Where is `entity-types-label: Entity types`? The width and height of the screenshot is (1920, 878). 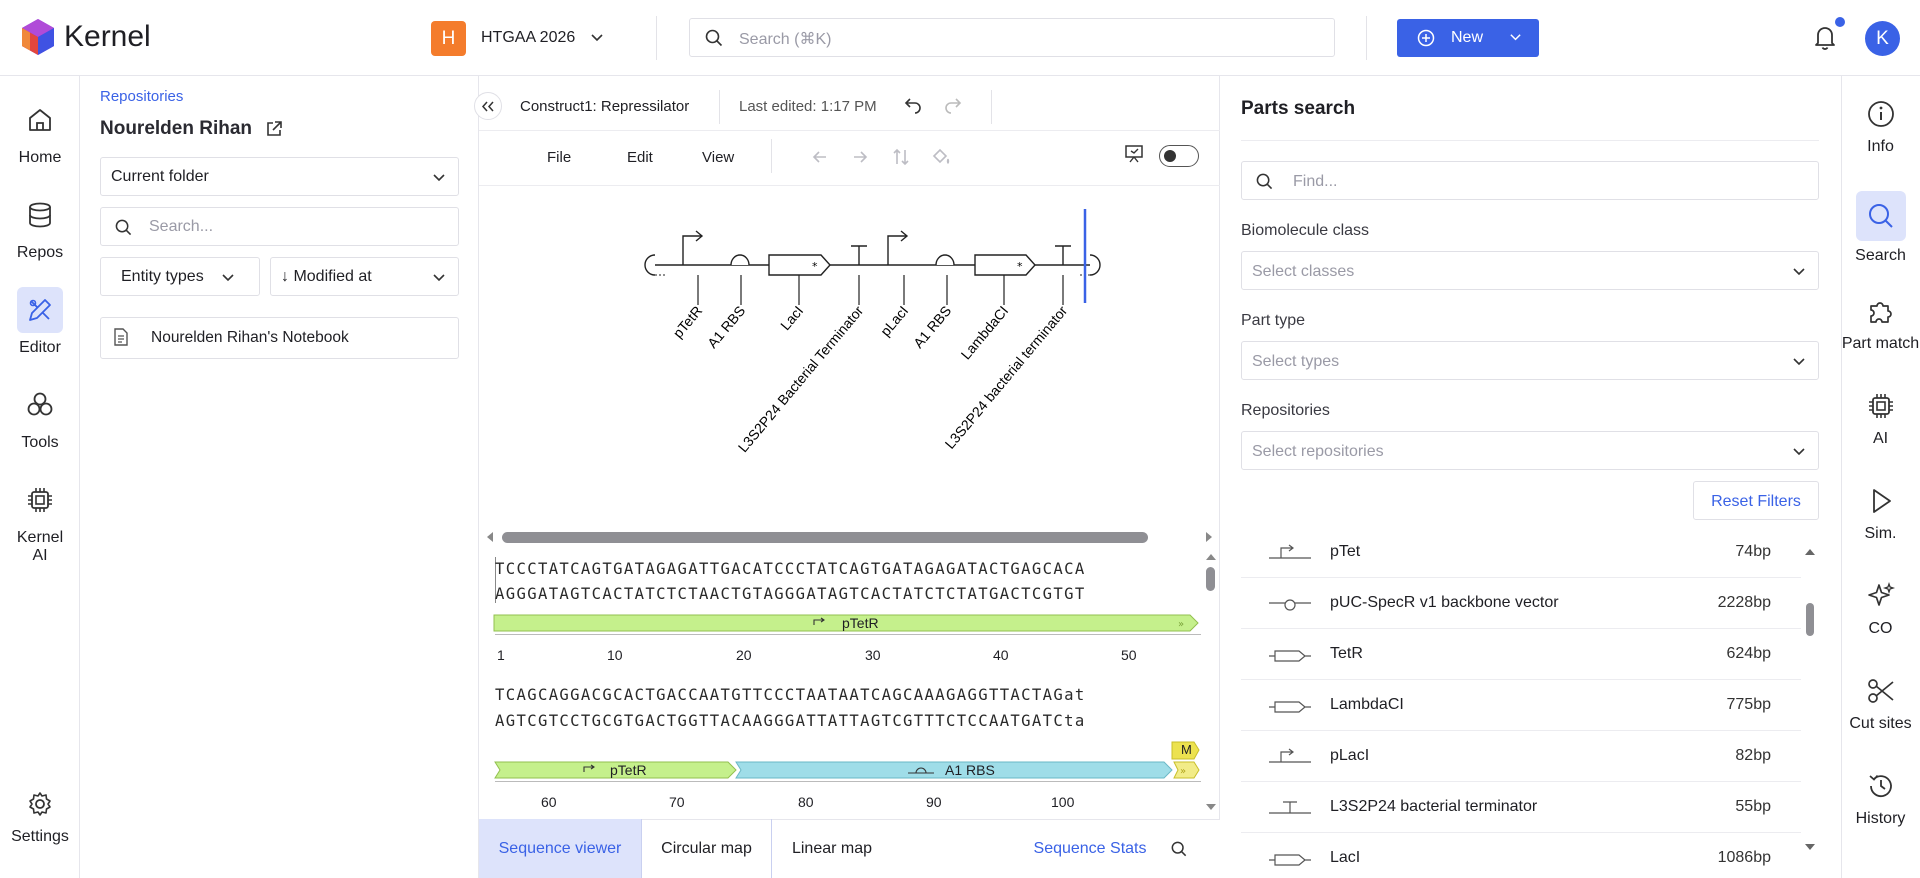
entity-types-label: Entity types is located at coordinates (162, 276).